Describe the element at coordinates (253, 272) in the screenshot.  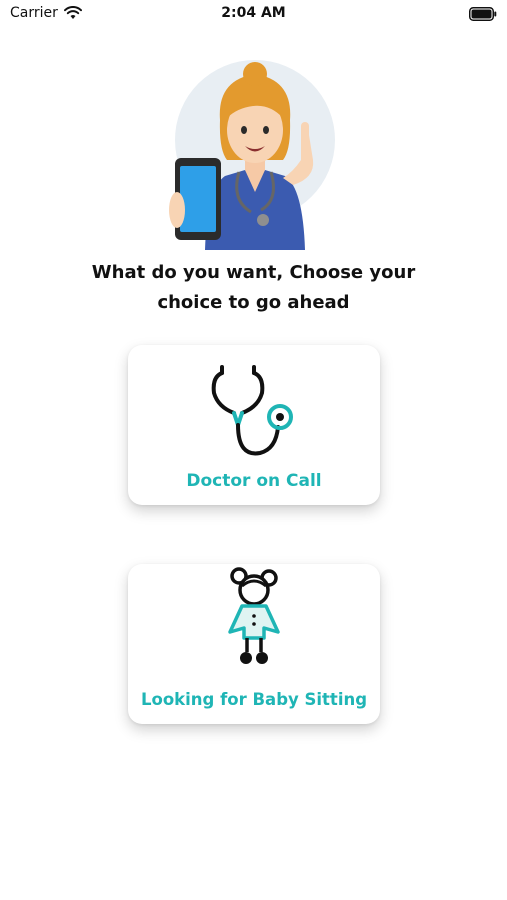
I see `page-title-line-1: What do you want, Choose your` at that location.